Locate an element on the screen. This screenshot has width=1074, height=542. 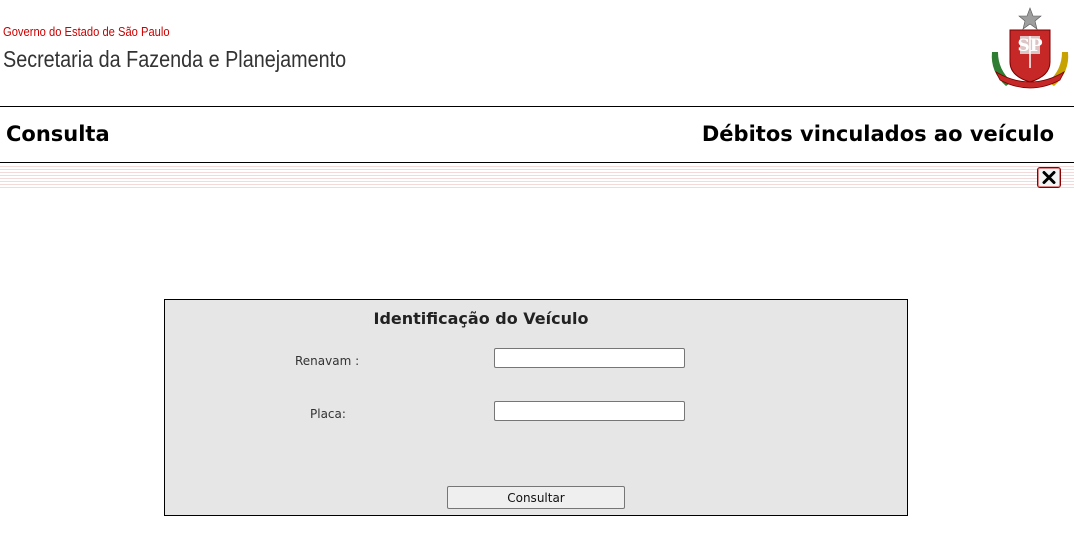
page-section-title: Consulta is located at coordinates (58, 134).